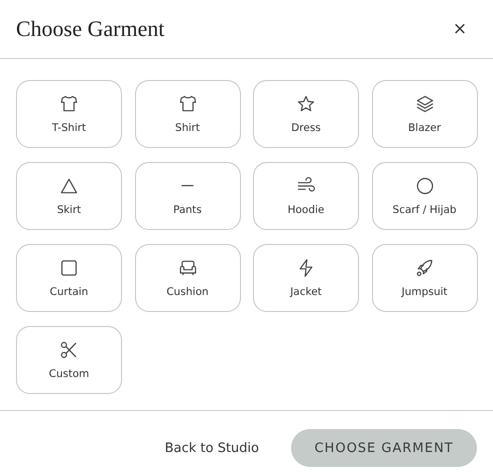 Image resolution: width=493 pixels, height=475 pixels. I want to click on garment-option: Pants, so click(187, 196).